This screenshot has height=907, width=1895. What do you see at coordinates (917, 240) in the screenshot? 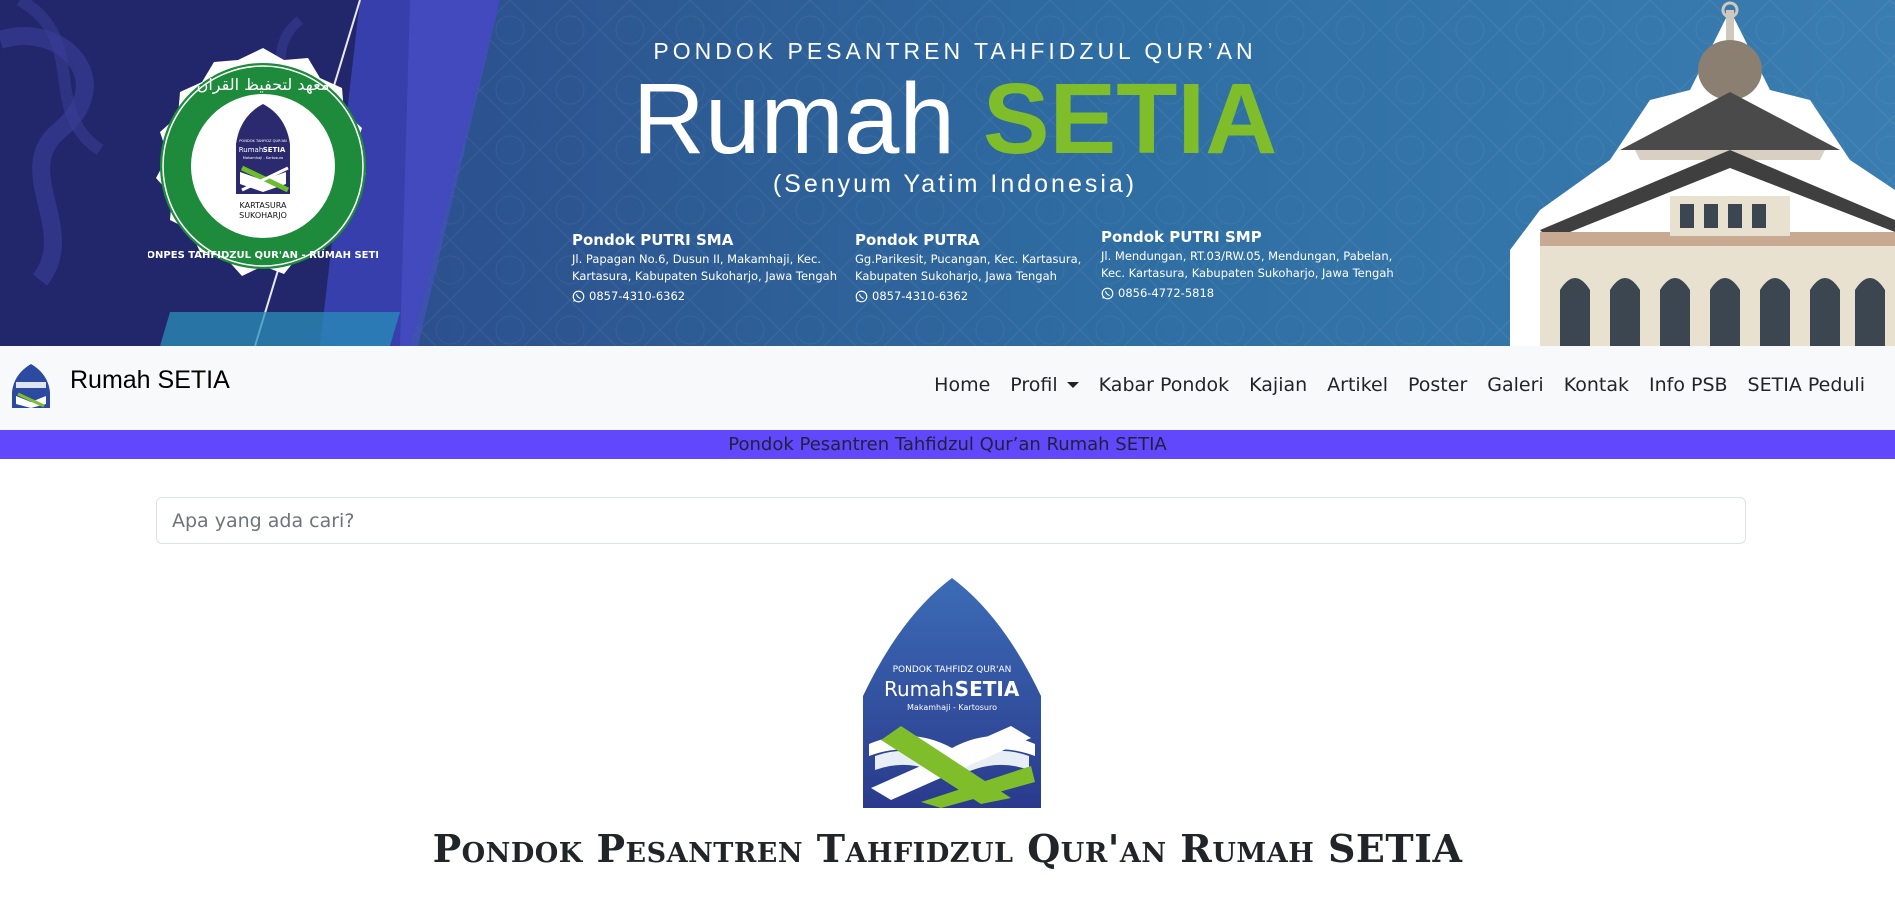
I see `address-name: Pondok PUTRA` at bounding box center [917, 240].